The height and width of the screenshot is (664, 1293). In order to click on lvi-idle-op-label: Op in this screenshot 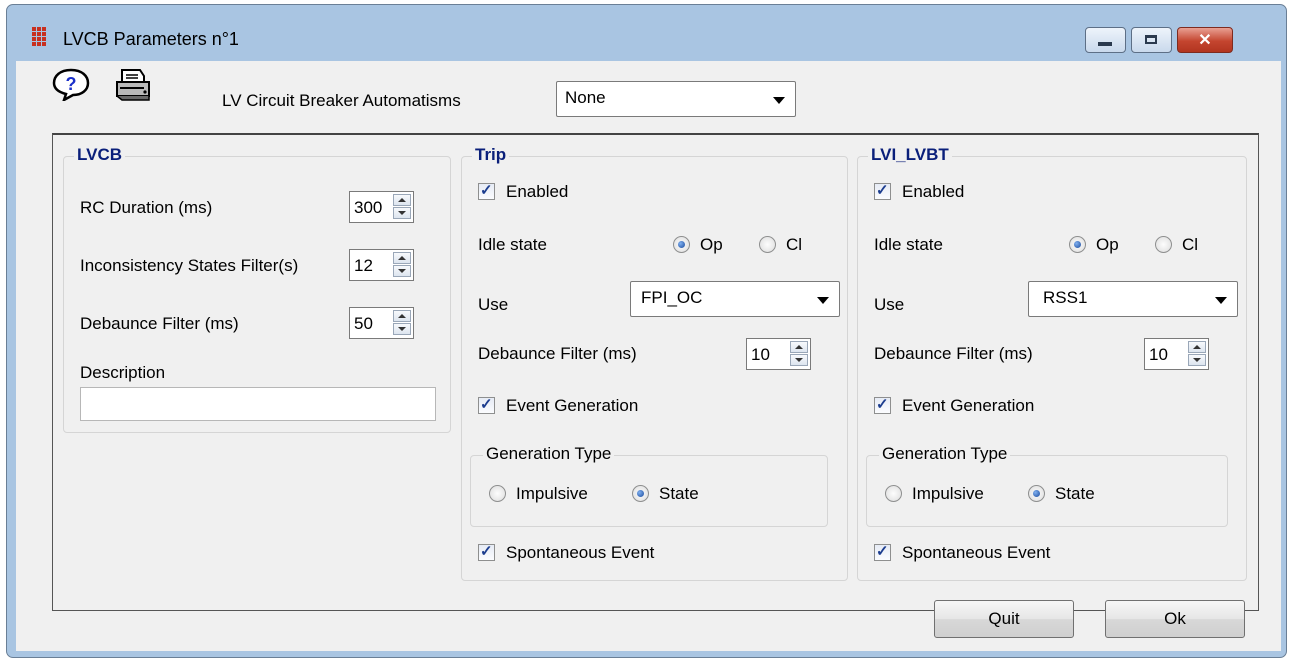, I will do `click(1107, 244)`.